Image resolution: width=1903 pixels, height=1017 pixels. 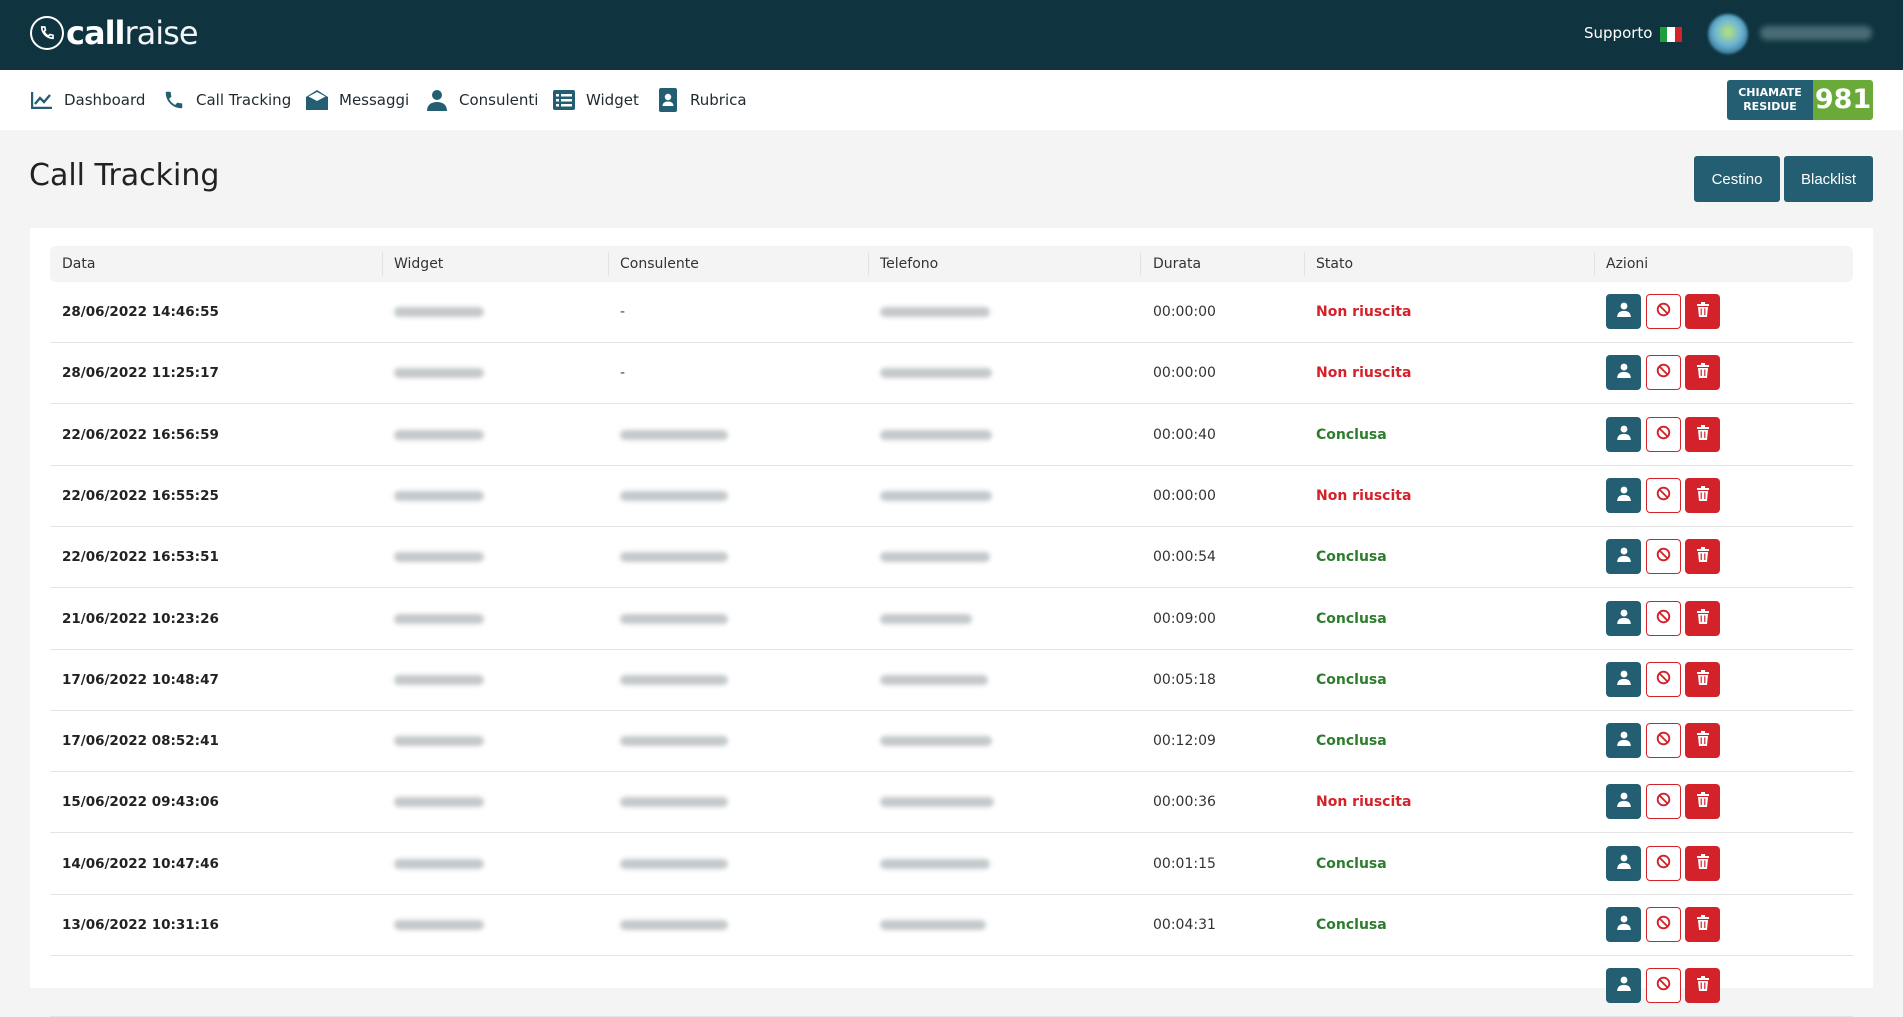 What do you see at coordinates (357, 100) in the screenshot?
I see `nav-item-messaggi: Messaggi` at bounding box center [357, 100].